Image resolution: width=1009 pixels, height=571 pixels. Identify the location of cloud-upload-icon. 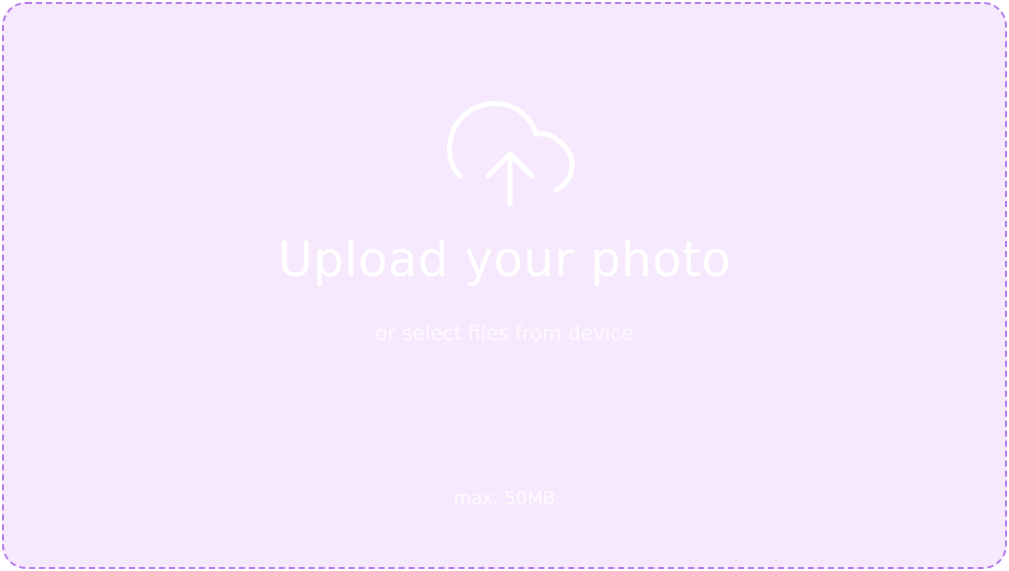
(510, 153).